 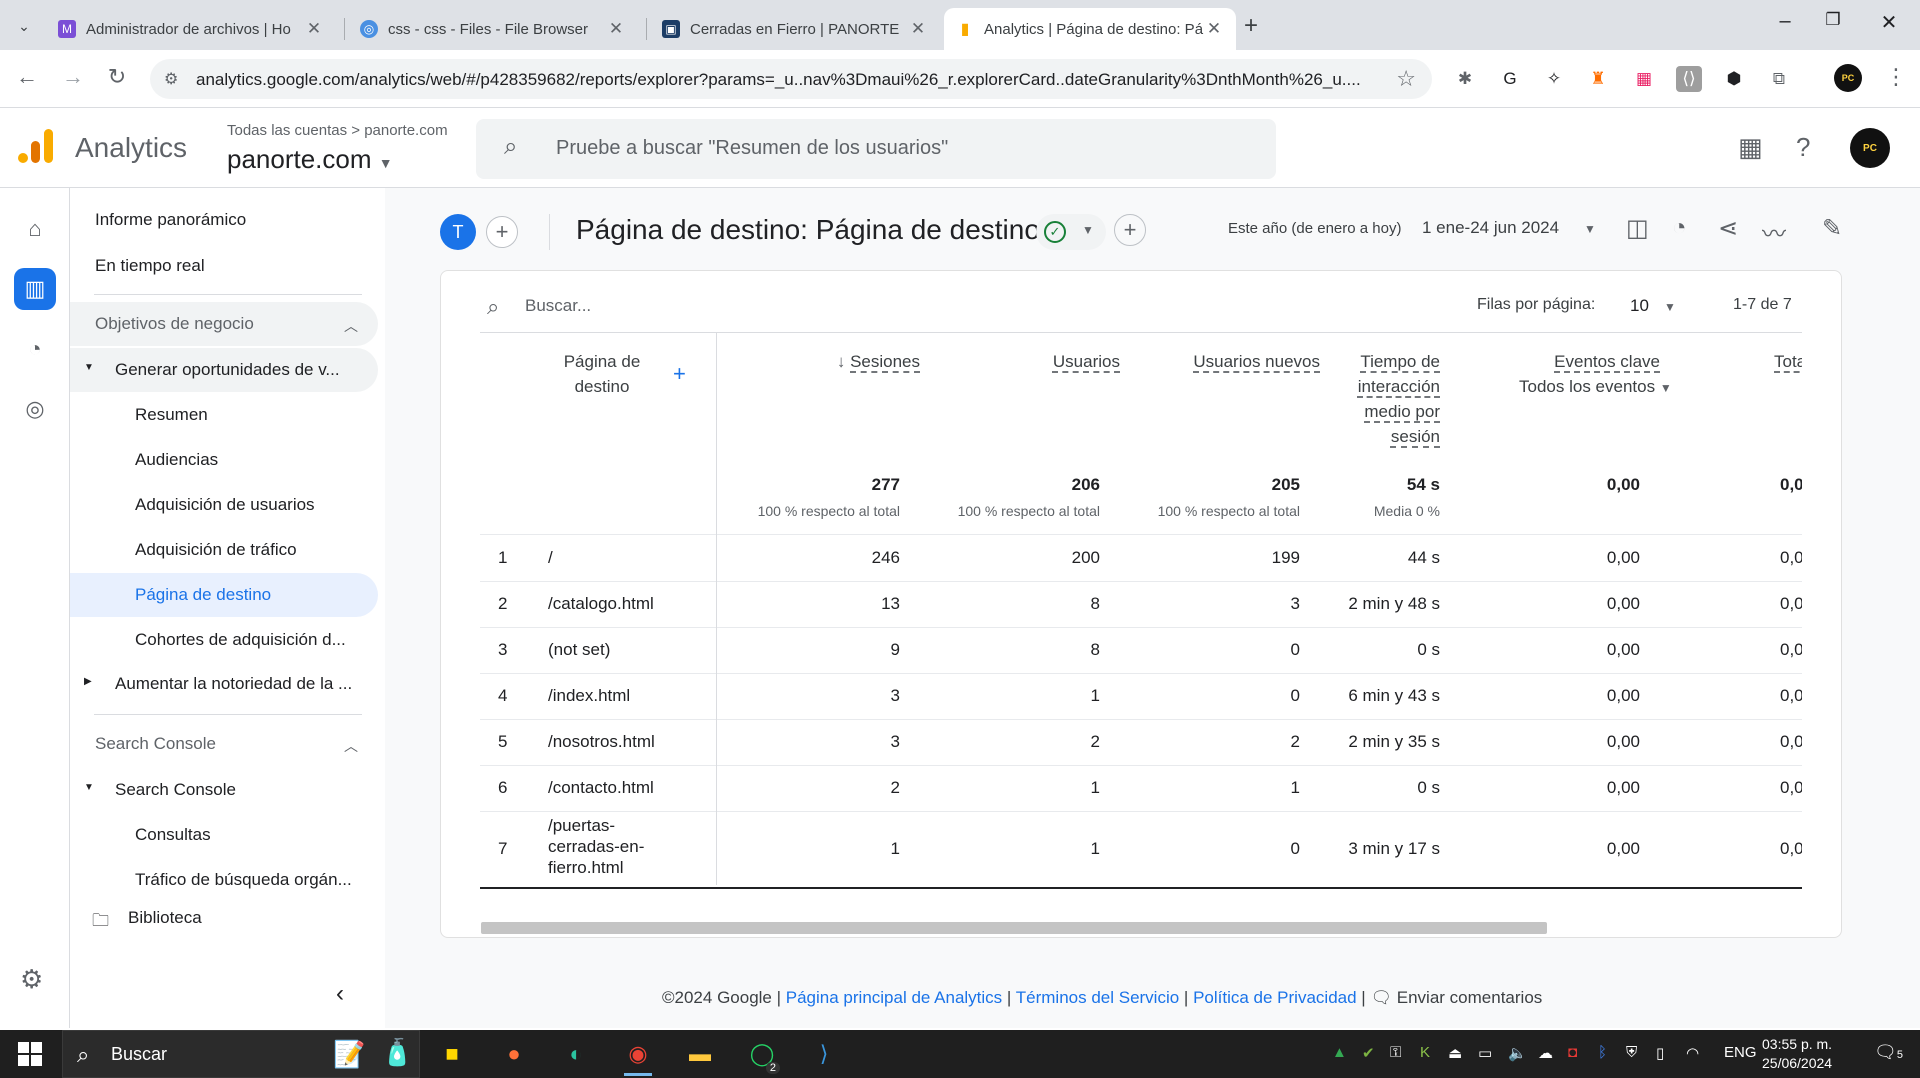 What do you see at coordinates (1750, 147) in the screenshot?
I see `apps-grid-icon: ▦` at bounding box center [1750, 147].